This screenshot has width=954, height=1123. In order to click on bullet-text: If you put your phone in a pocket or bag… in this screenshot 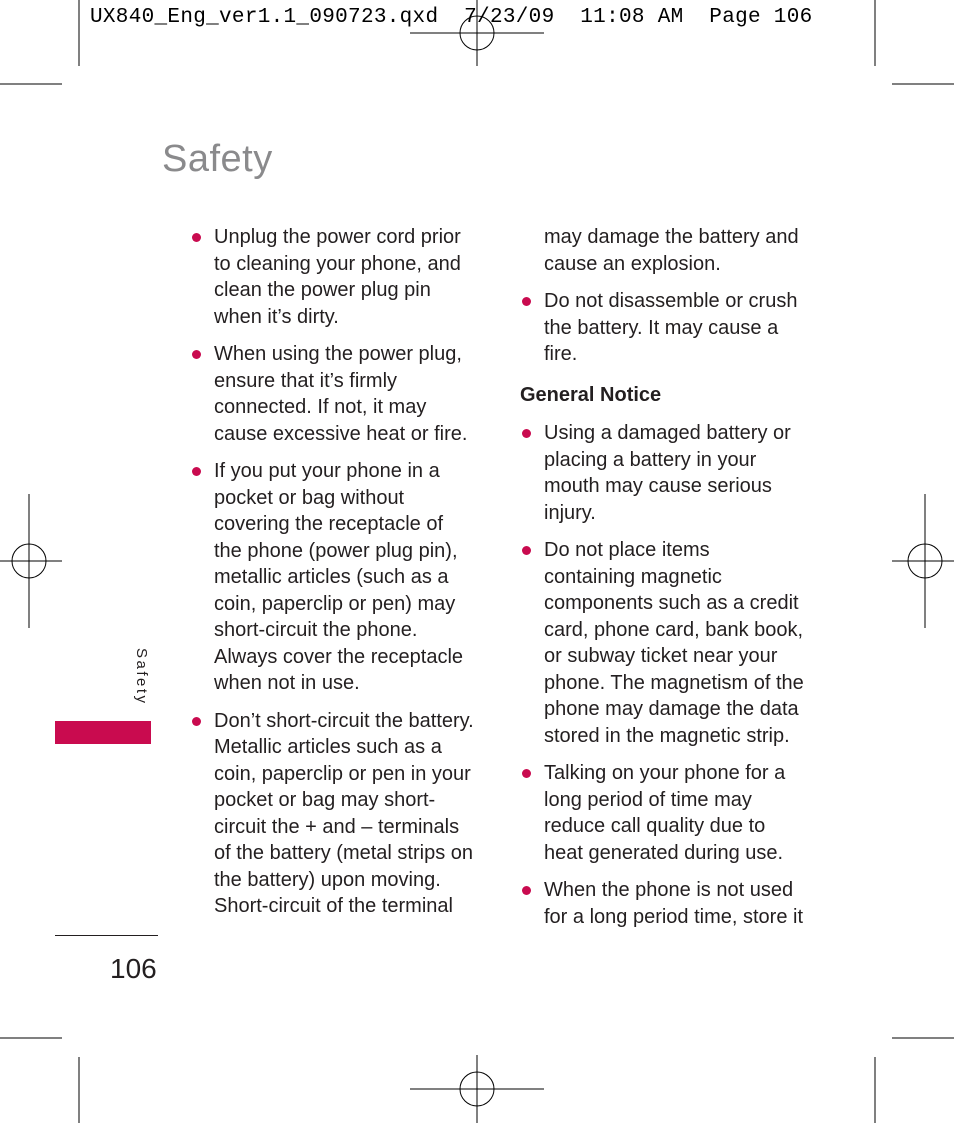, I will do `click(339, 577)`.